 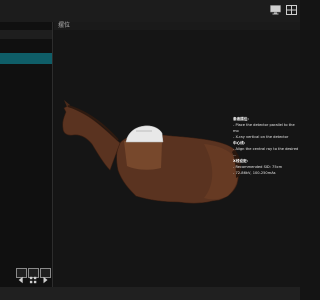 What do you see at coordinates (291, 10) in the screenshot?
I see `layout-icon` at bounding box center [291, 10].